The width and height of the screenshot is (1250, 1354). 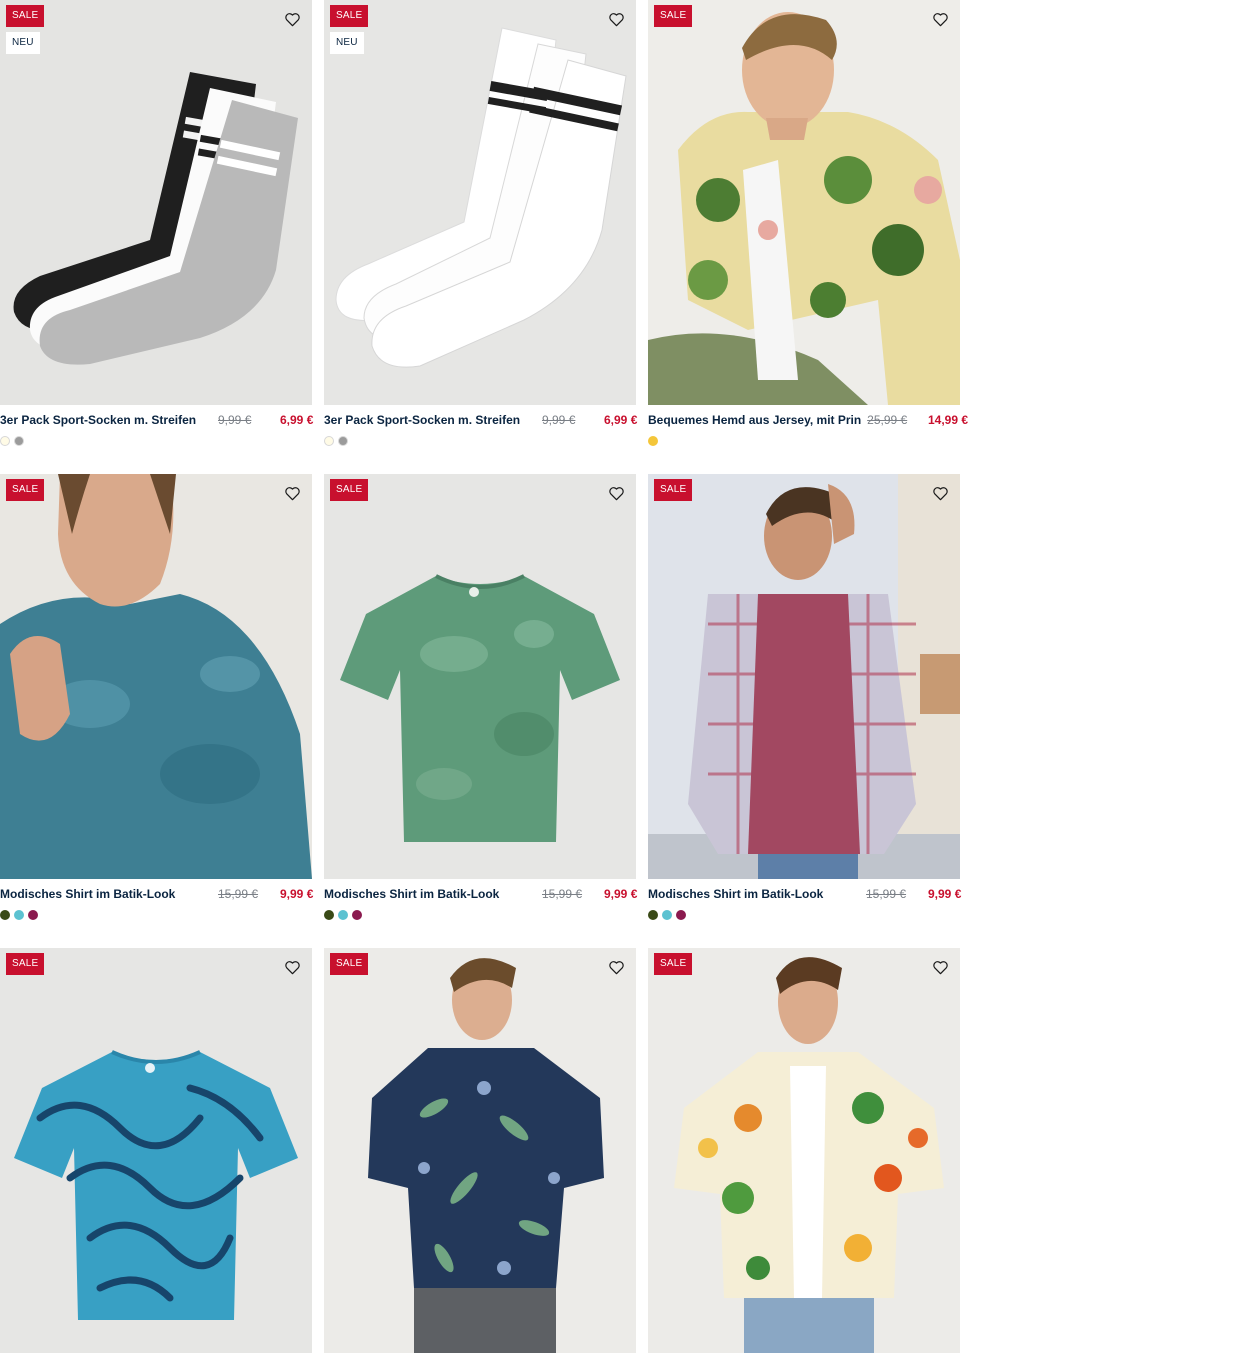 I want to click on product-name: Bequemes Hemd aus Jersey, mit Print, so click(x=754, y=420).